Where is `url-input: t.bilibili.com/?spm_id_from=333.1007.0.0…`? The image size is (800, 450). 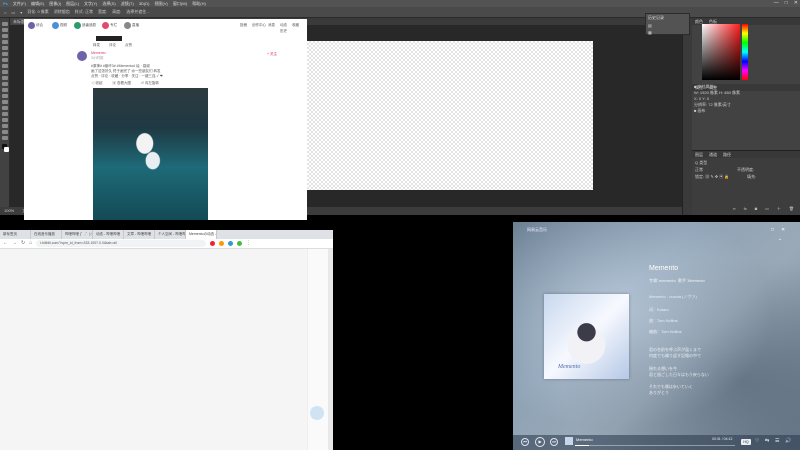
url-input: t.bilibili.com/?spm_id_from=333.1007.0.0… is located at coordinates (121, 243).